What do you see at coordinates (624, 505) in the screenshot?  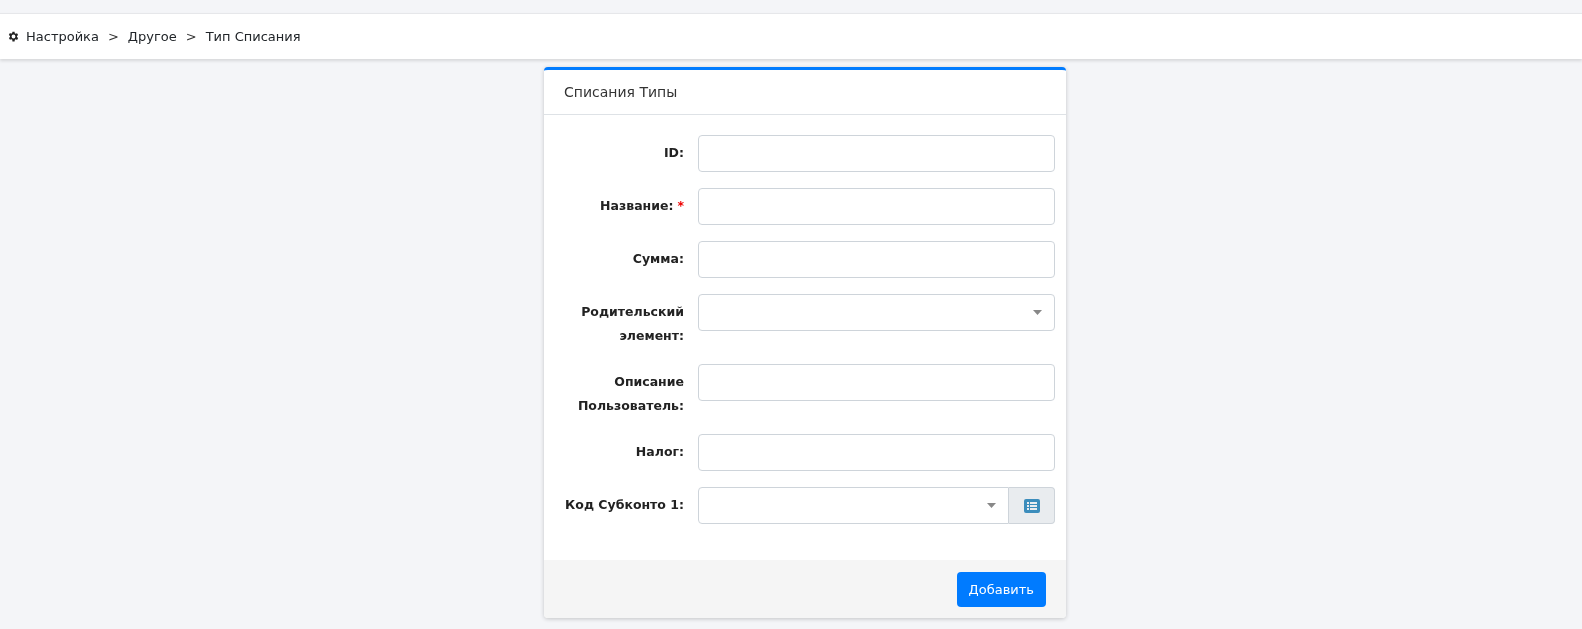 I see `field-label: Код Субконто 1:` at bounding box center [624, 505].